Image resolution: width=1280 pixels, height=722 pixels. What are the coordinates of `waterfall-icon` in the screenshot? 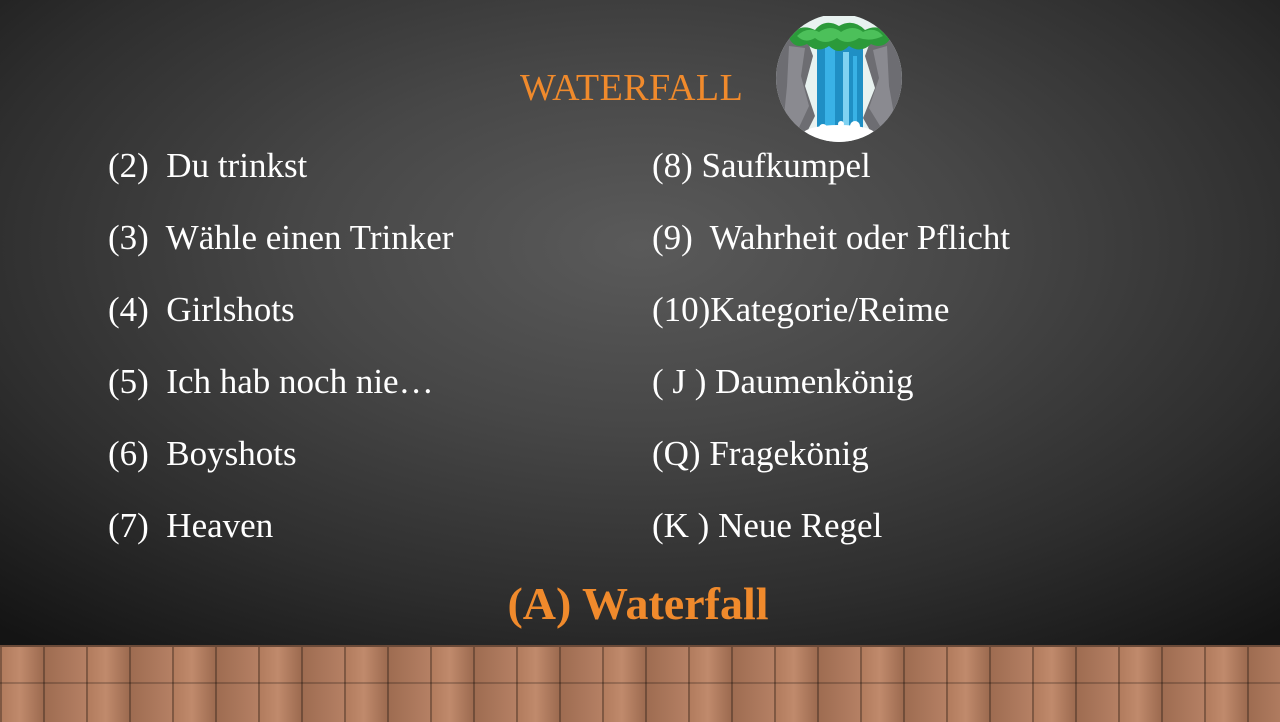 It's located at (839, 81).